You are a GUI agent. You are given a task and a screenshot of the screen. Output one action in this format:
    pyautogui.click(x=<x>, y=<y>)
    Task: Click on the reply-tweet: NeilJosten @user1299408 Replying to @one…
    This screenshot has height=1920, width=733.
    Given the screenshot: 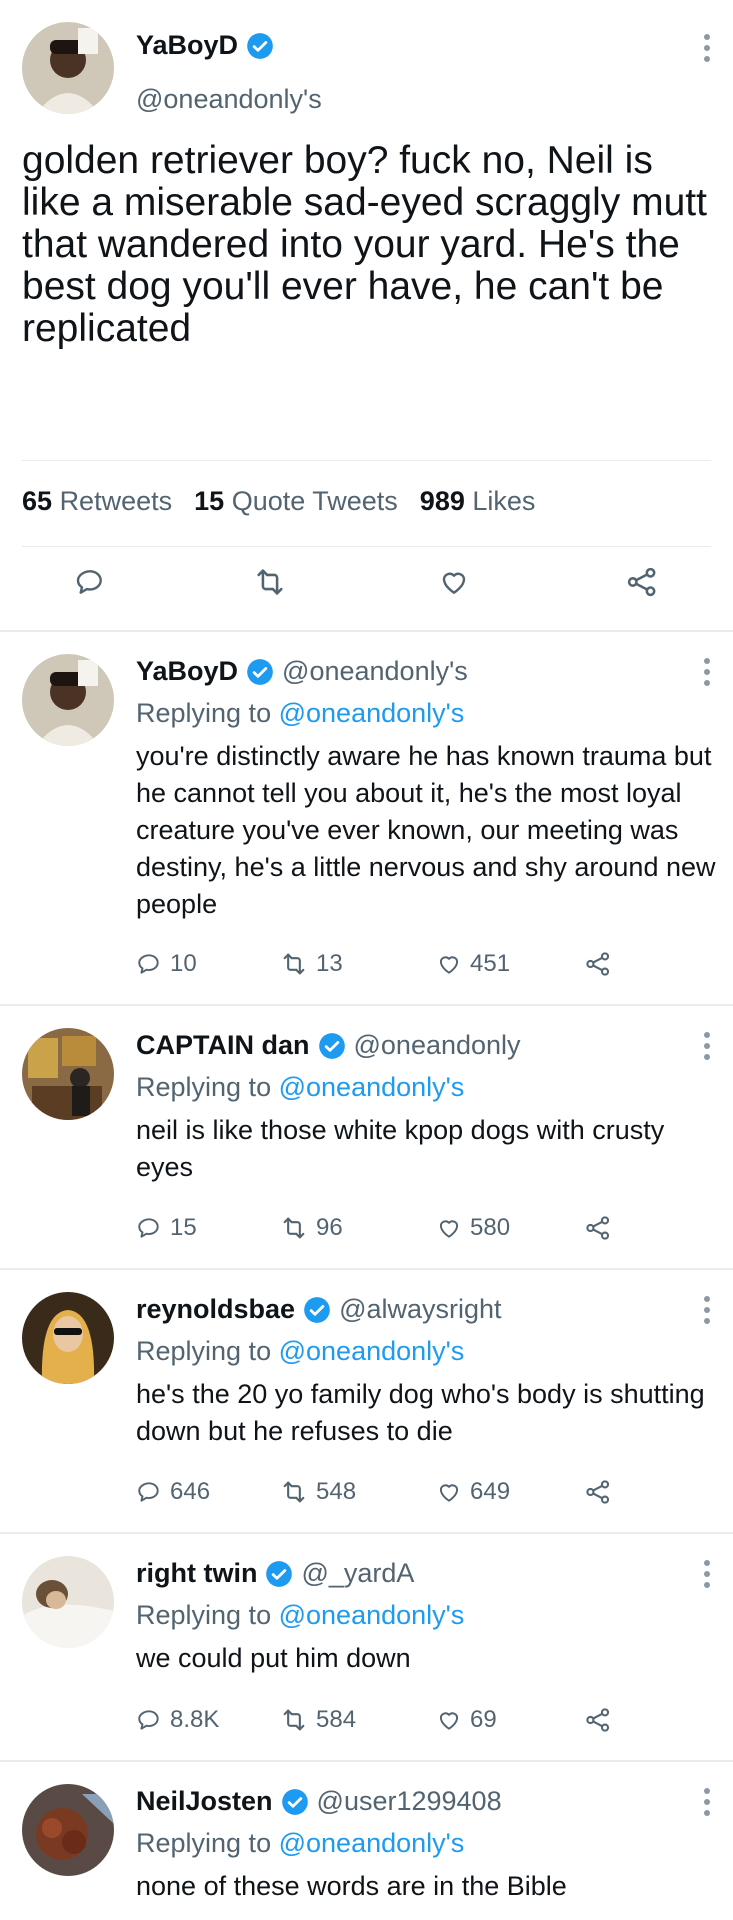 What is the action you would take?
    pyautogui.click(x=366, y=1841)
    